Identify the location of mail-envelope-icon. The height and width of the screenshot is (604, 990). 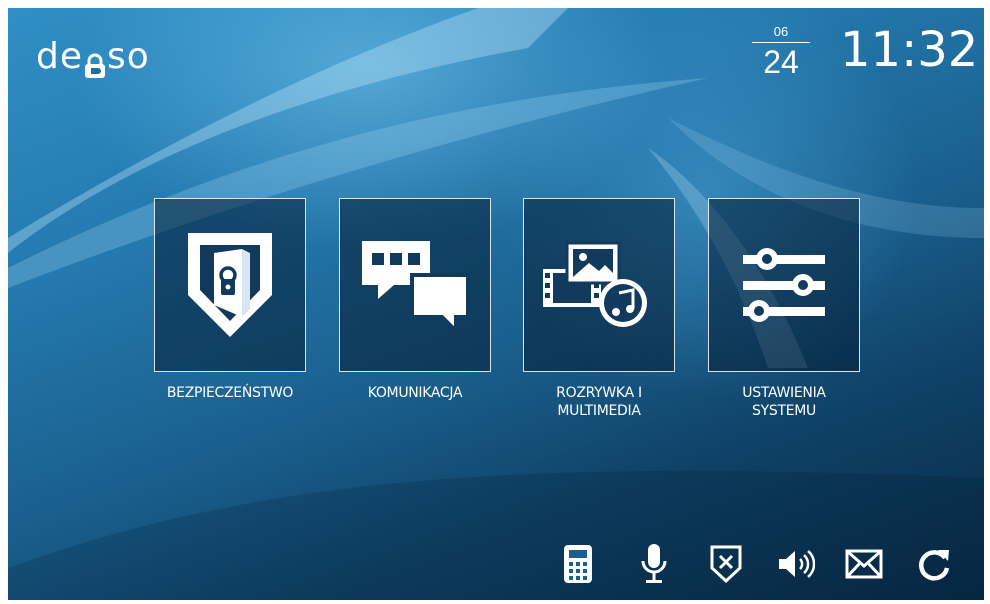
(864, 564).